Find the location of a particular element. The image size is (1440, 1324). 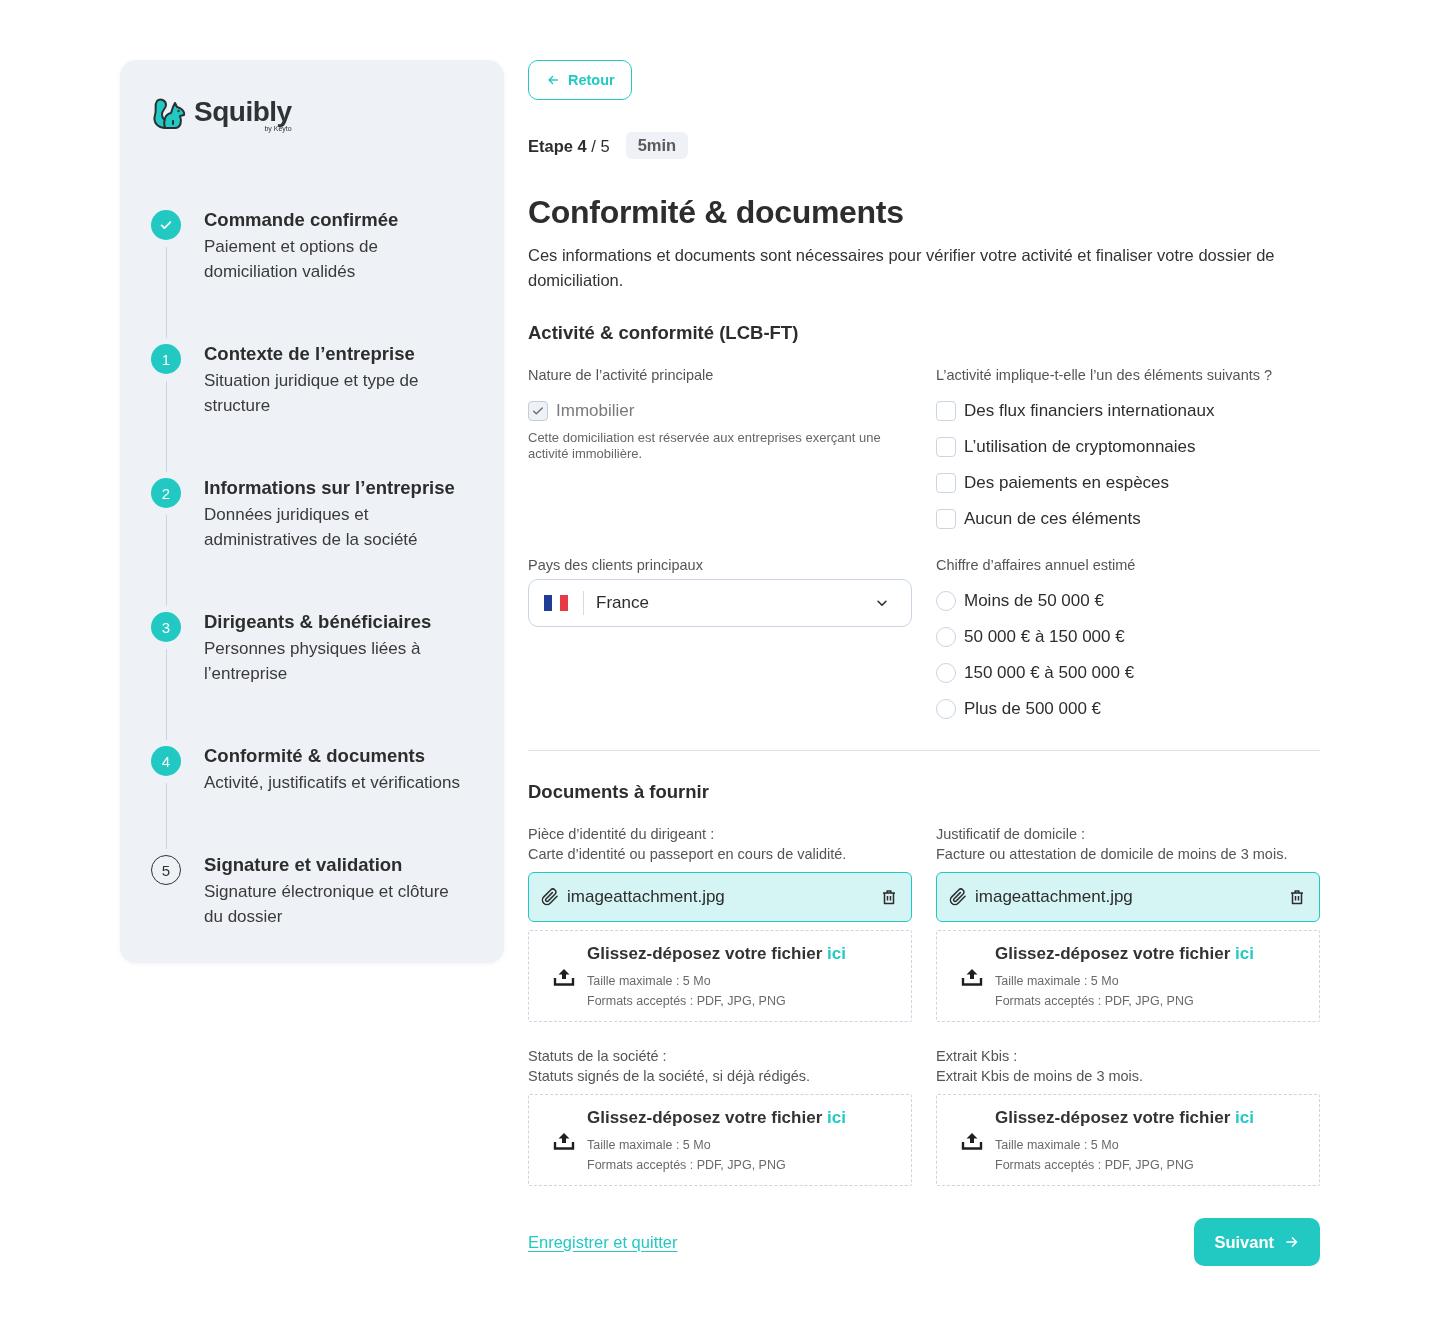

country-select: France is located at coordinates (720, 603).